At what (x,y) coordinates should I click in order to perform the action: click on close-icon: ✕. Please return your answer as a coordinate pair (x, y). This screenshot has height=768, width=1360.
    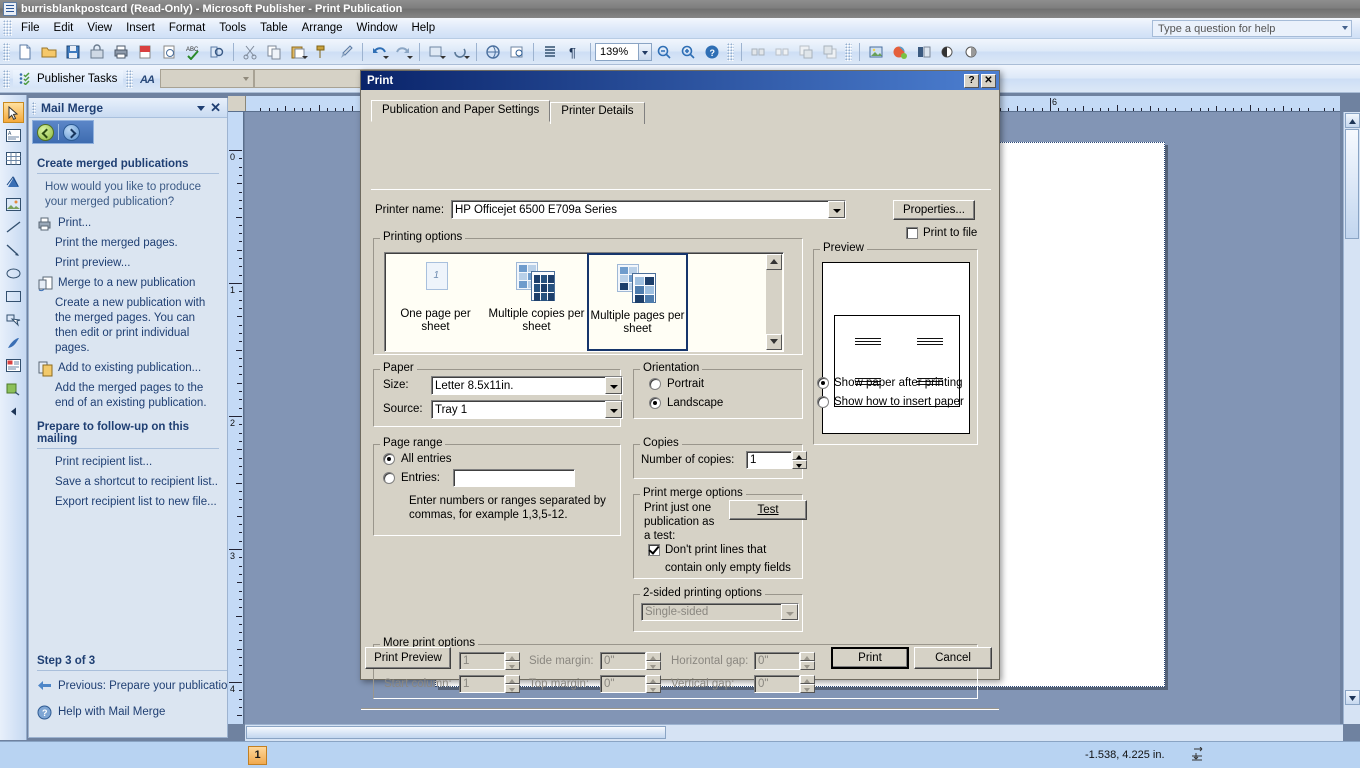
    Looking at the image, I should click on (215, 108).